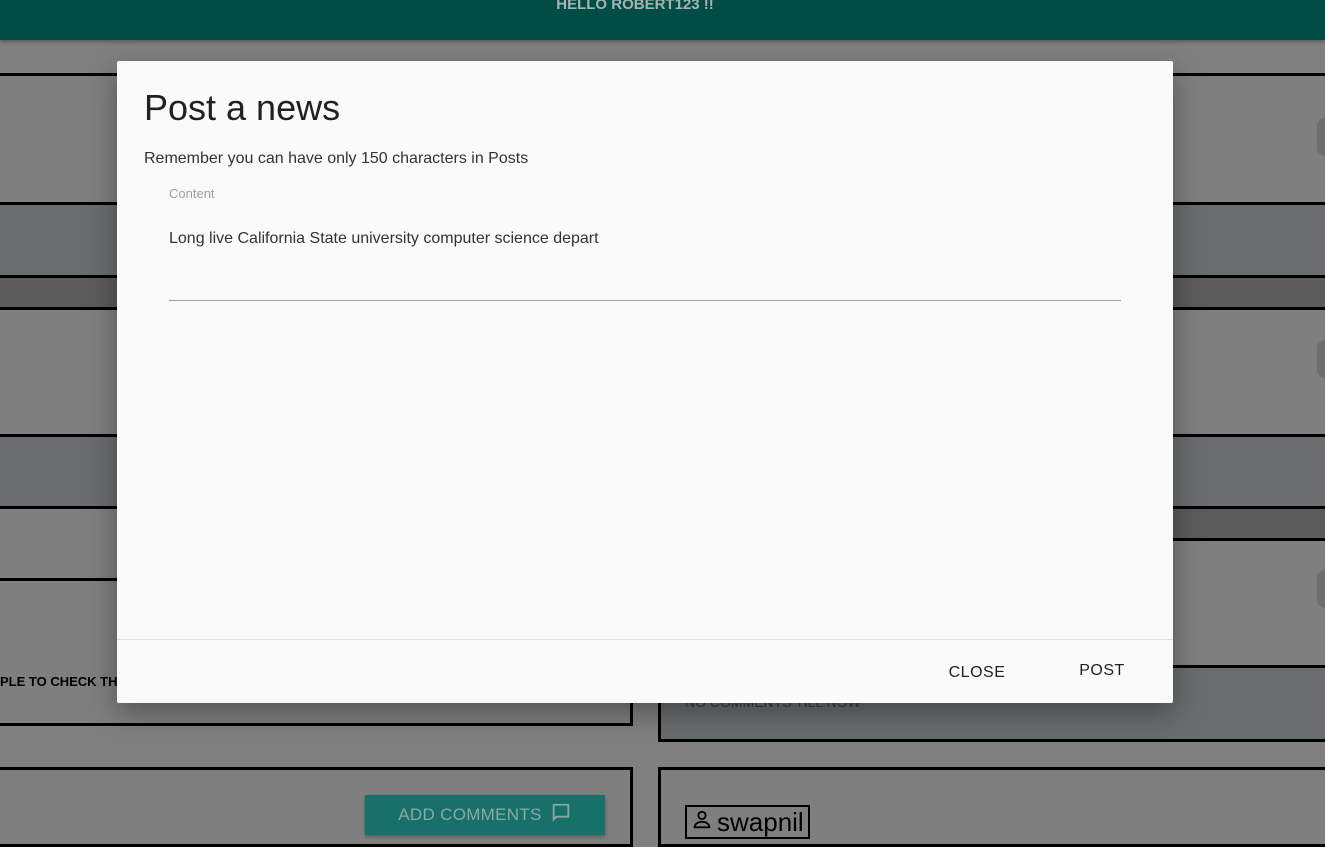  Describe the element at coordinates (635, 6) in the screenshot. I see `greeting-text: HELLO ROBERT123 !!` at that location.